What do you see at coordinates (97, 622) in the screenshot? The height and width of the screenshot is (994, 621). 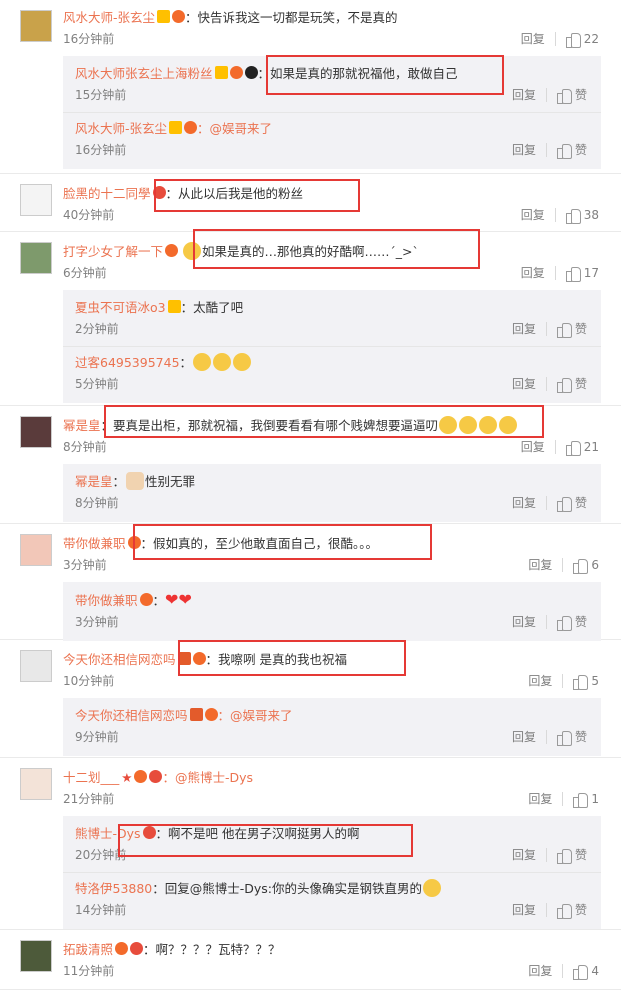 I see `reply-time: 3分钟前` at bounding box center [97, 622].